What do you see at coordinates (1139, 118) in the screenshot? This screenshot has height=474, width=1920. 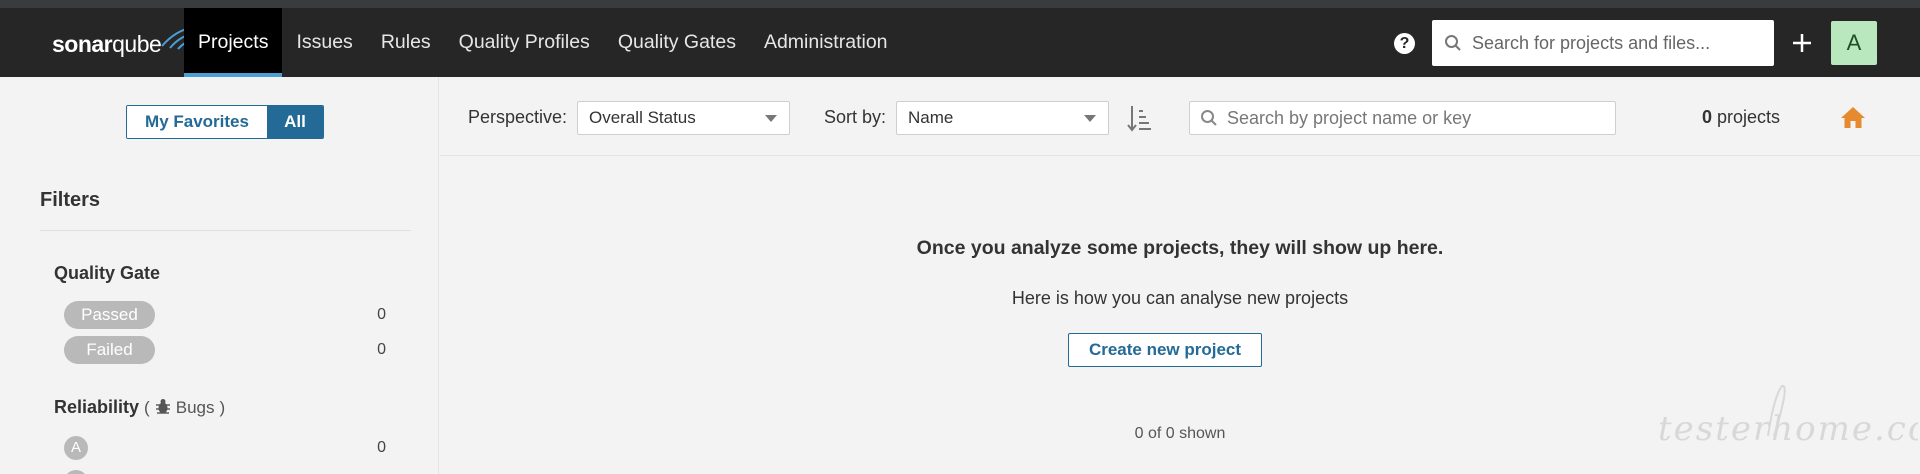 I see `sort-order-icon` at bounding box center [1139, 118].